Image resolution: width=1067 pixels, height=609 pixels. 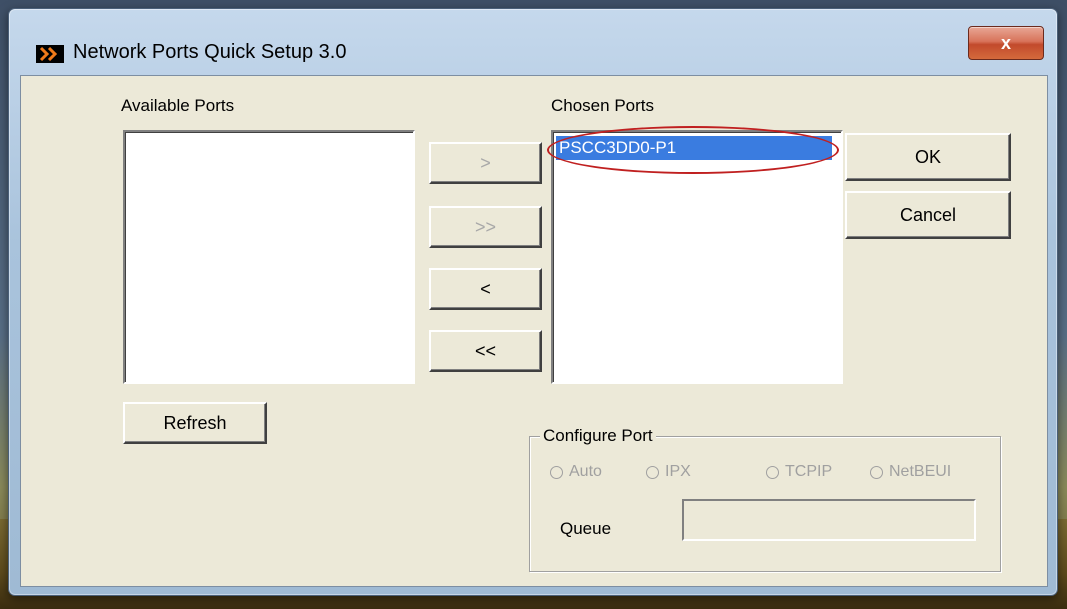 I want to click on title-bar: Network Ports Quick Setup 3.0 x, so click(x=533, y=42).